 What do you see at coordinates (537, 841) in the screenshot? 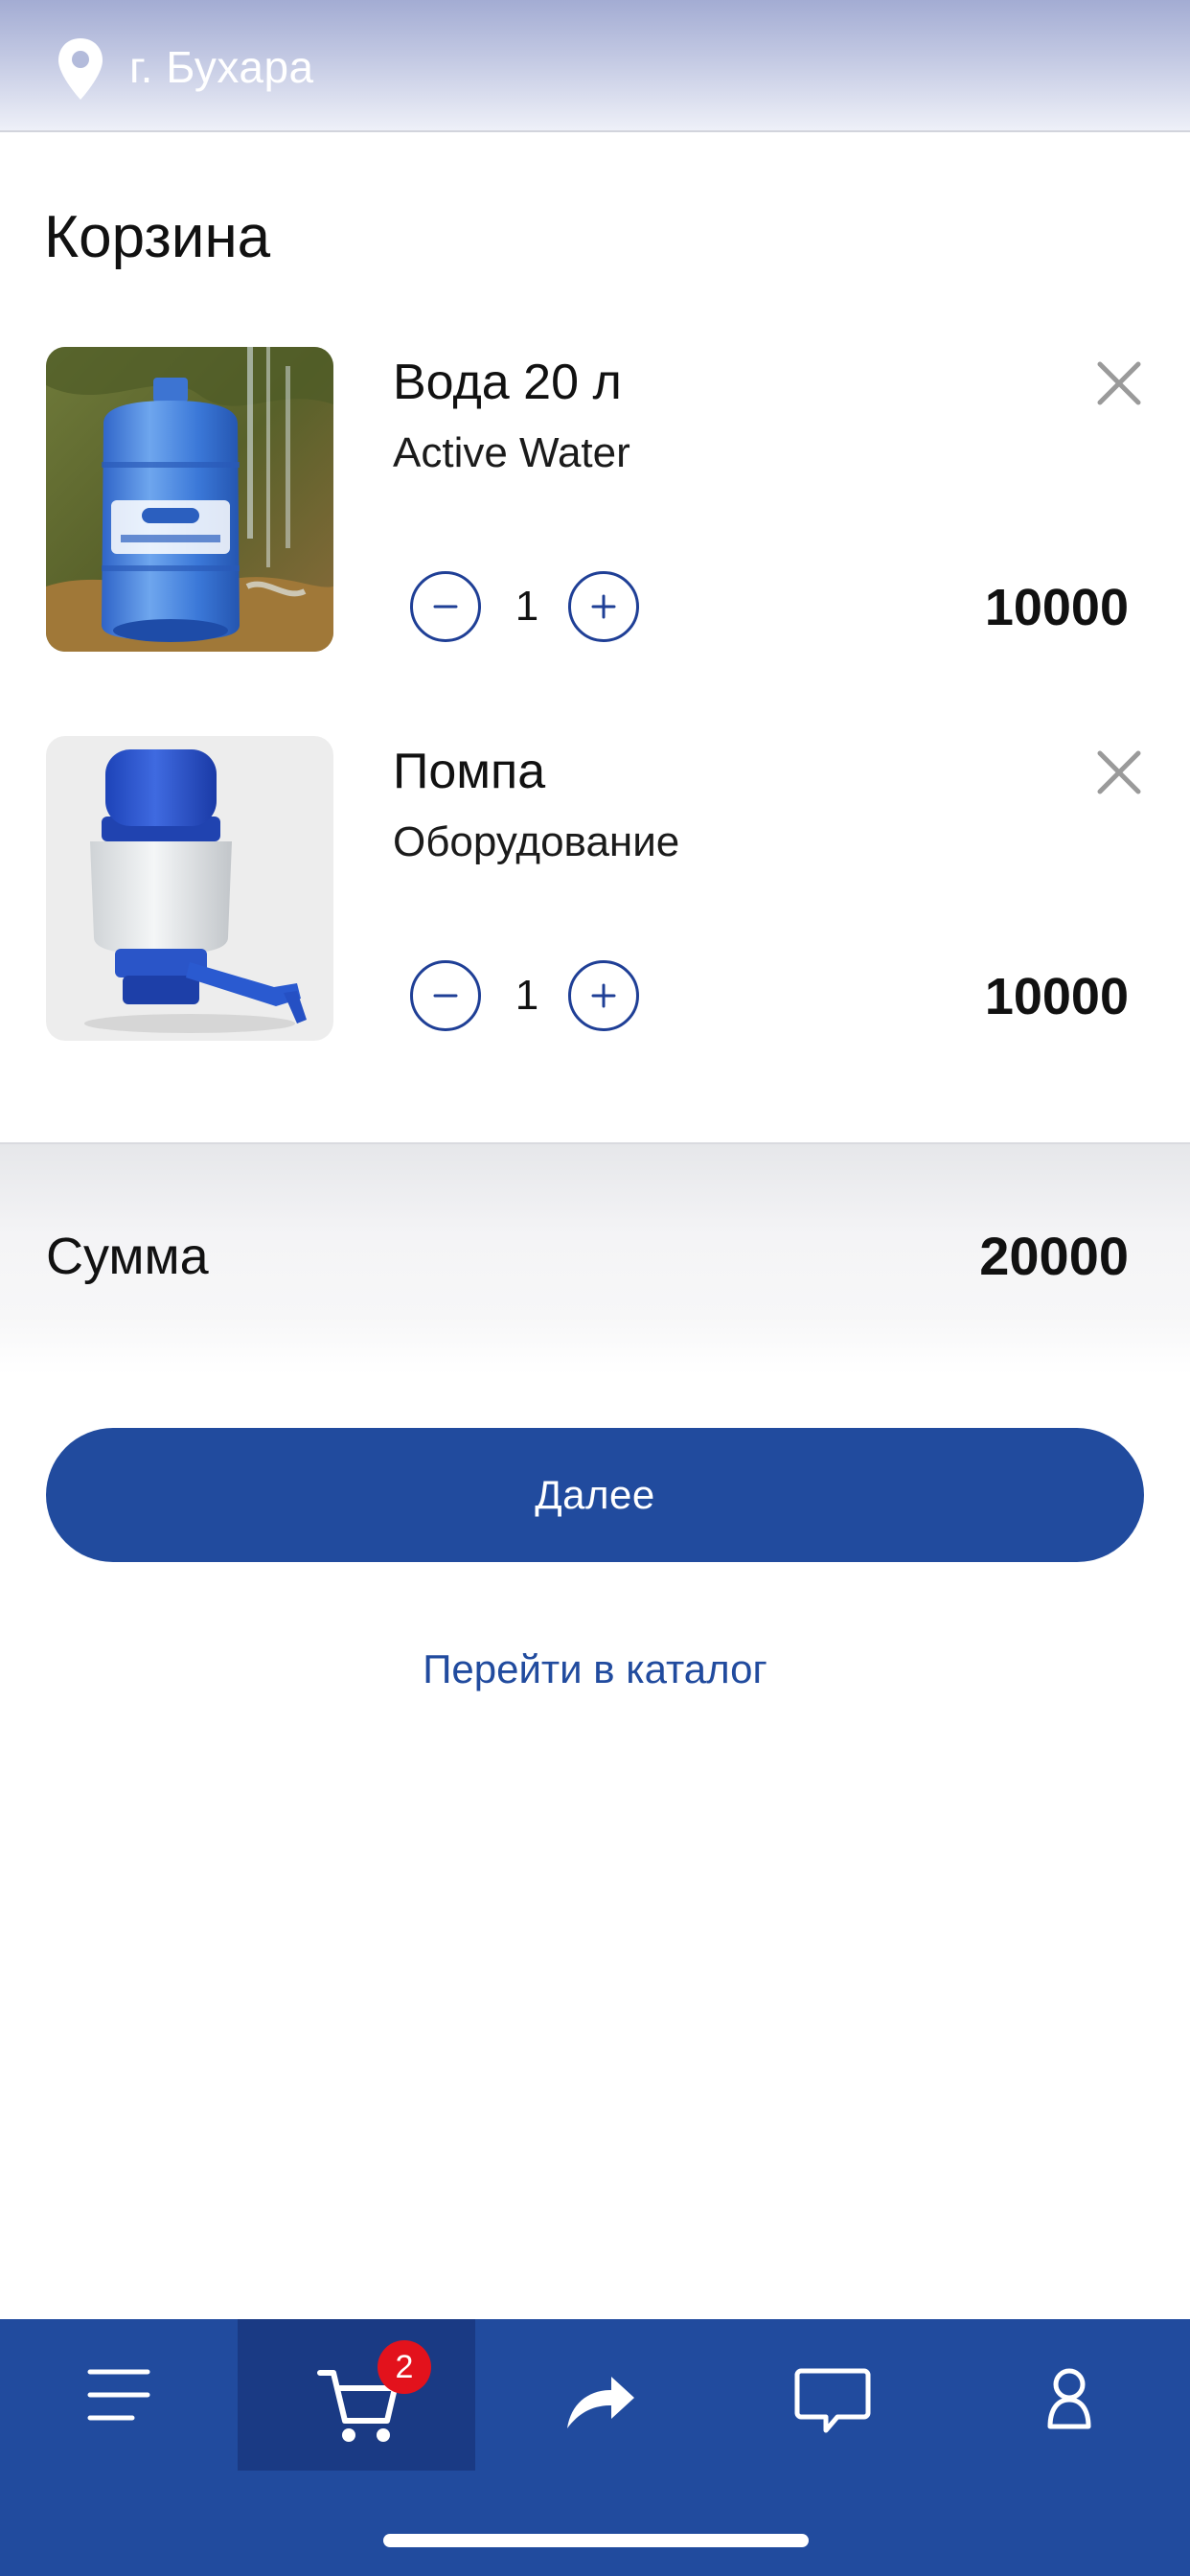
I see `item-subtitle: Оборудование` at bounding box center [537, 841].